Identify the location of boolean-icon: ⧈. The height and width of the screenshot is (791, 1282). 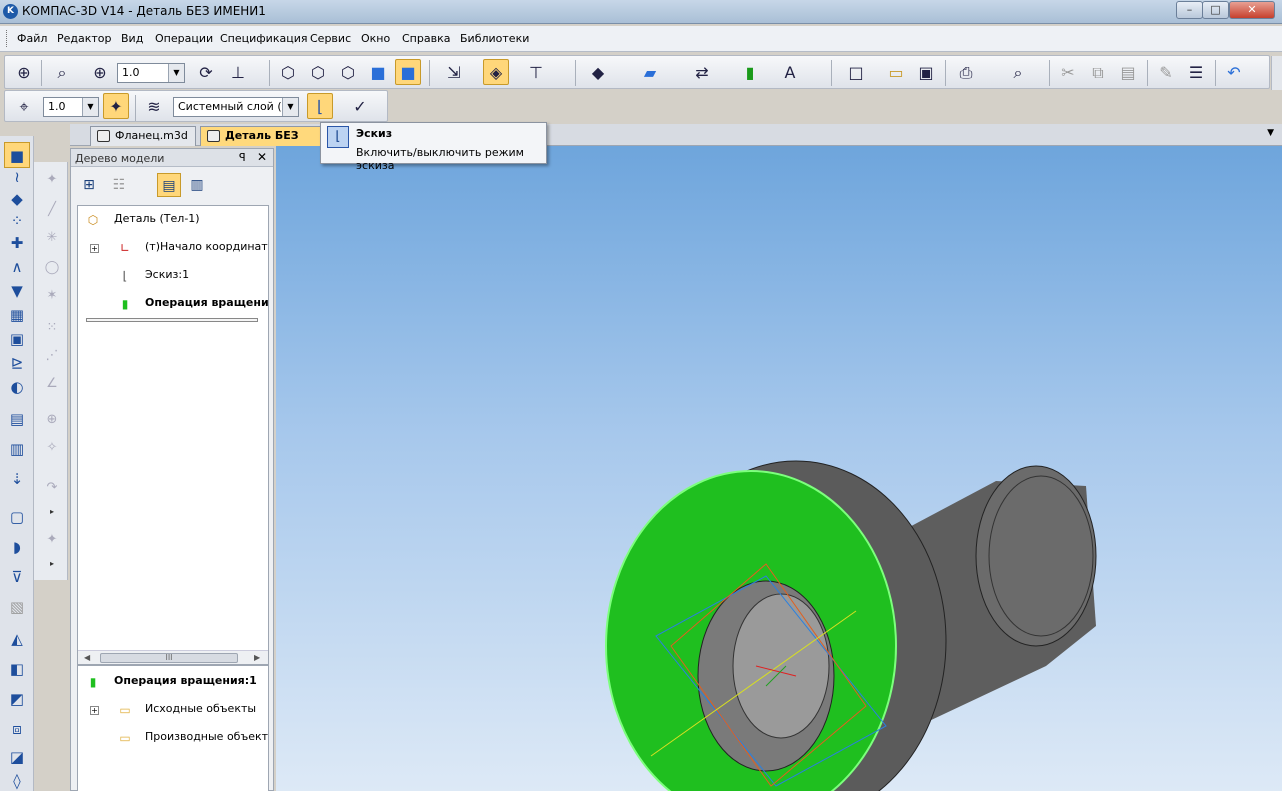
(17, 729).